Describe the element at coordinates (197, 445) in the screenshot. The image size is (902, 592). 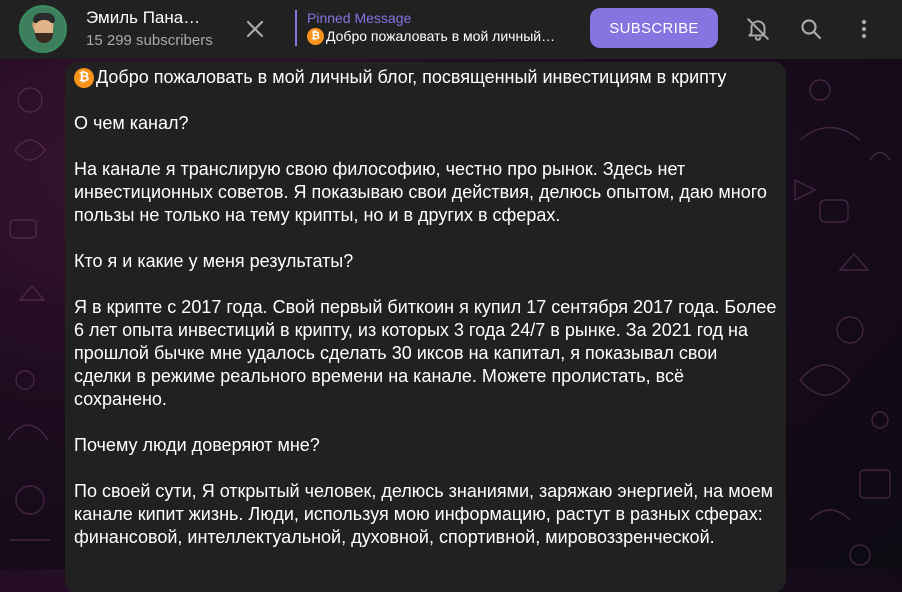
I see `message-heading-trust: Почему люди доверяют мне?` at that location.